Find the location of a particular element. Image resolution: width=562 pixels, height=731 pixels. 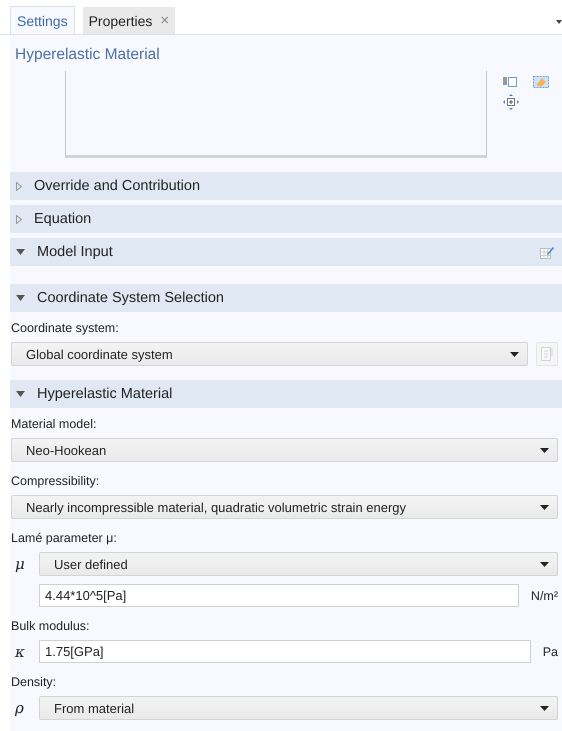

panel-toggle-icon is located at coordinates (510, 82).